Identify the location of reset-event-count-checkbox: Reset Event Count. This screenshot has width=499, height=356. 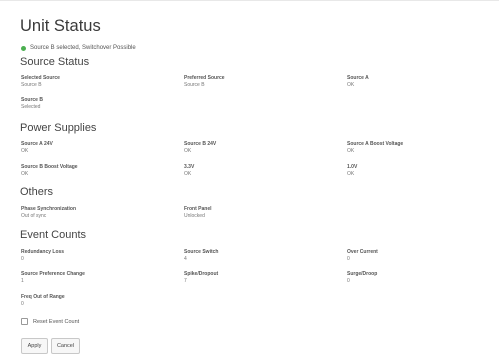
(50, 321).